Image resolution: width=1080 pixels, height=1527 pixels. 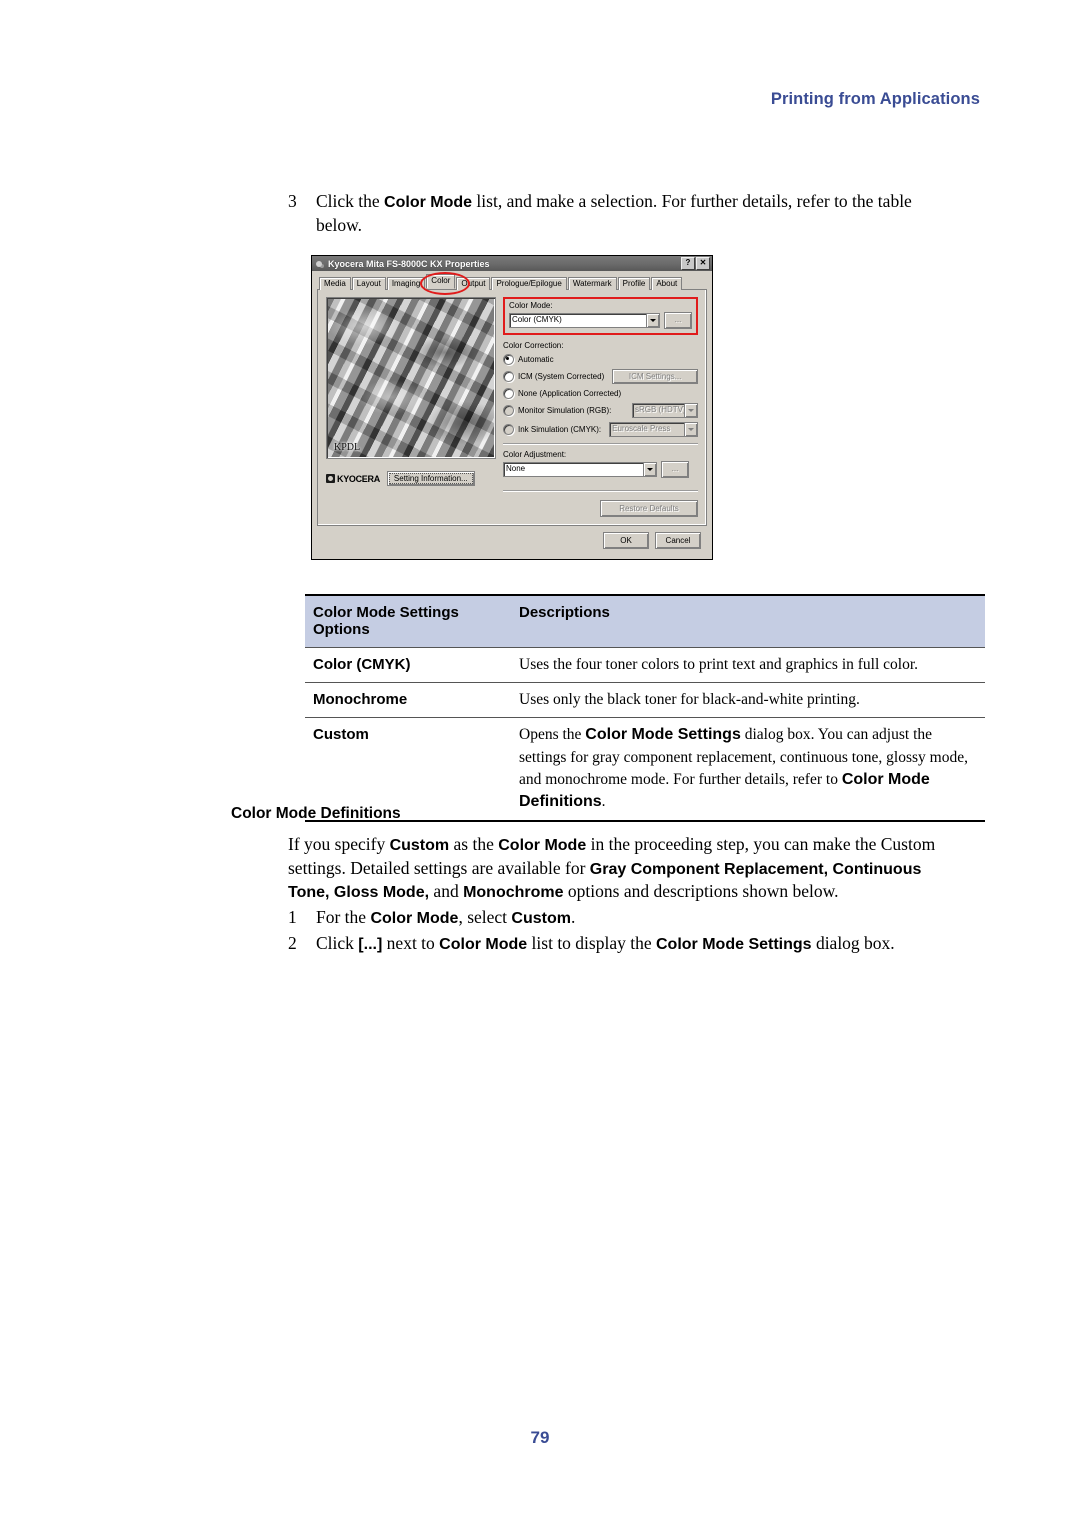 I want to click on dialog-footer: OK Cancel, so click(x=512, y=540).